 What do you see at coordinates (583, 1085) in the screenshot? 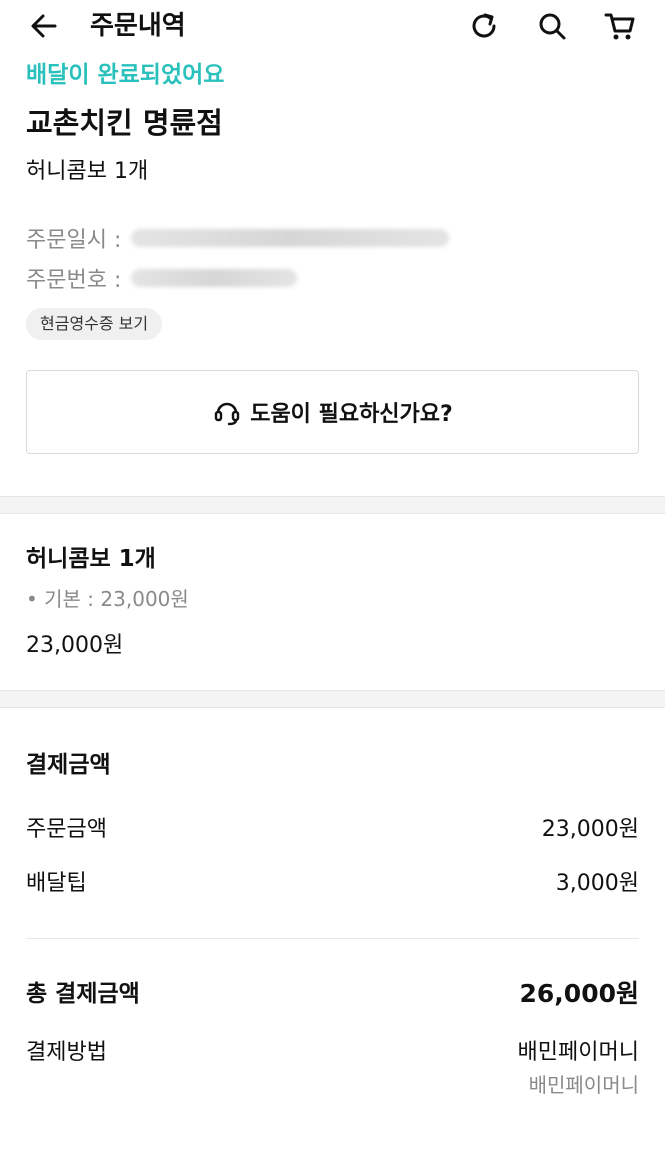
I see `payment-method-sub: 배민페이머니` at bounding box center [583, 1085].